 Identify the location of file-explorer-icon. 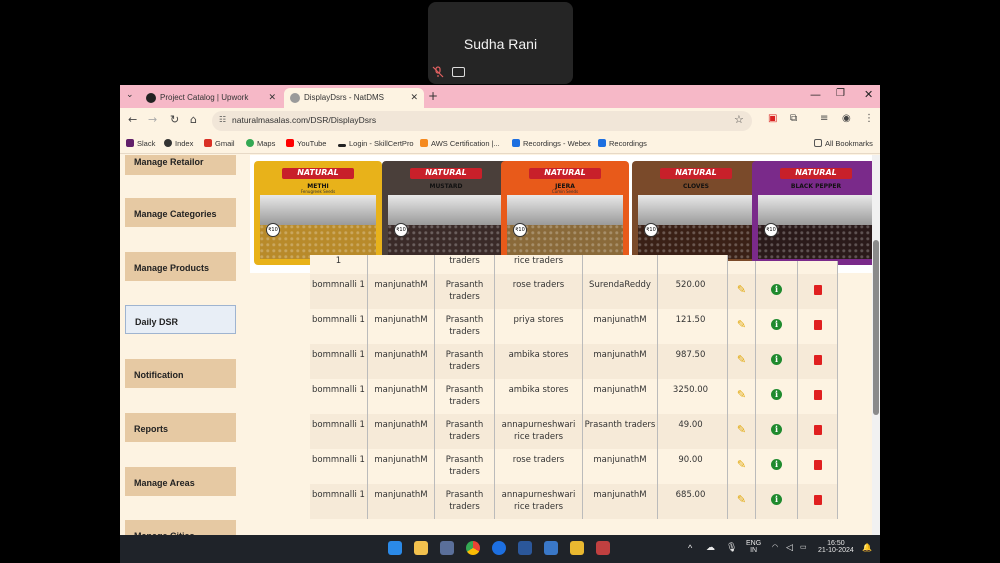
(421, 548).